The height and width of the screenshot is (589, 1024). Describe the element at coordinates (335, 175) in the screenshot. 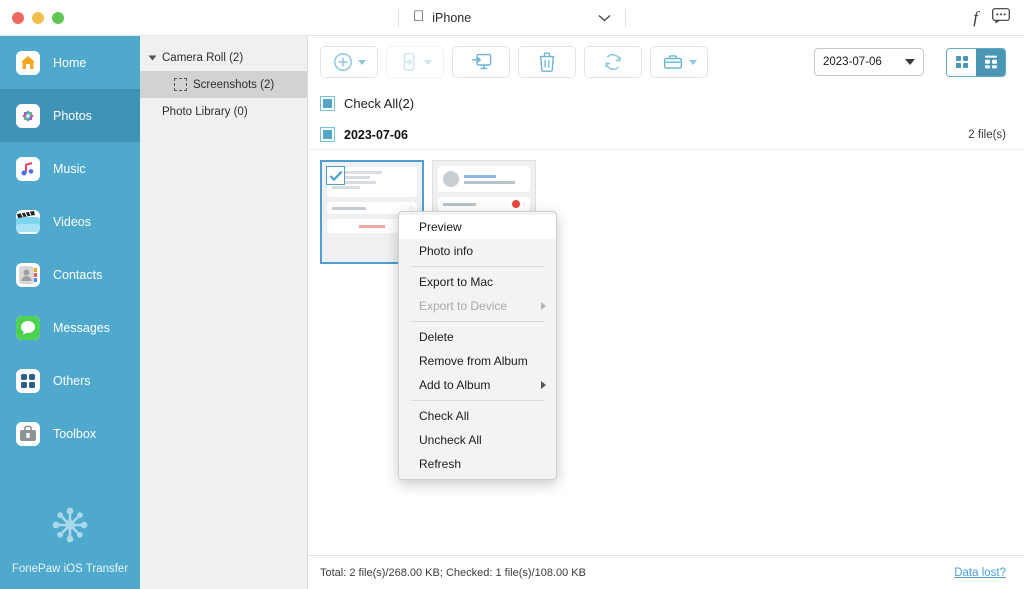

I see `thumbnail-checkbox` at that location.